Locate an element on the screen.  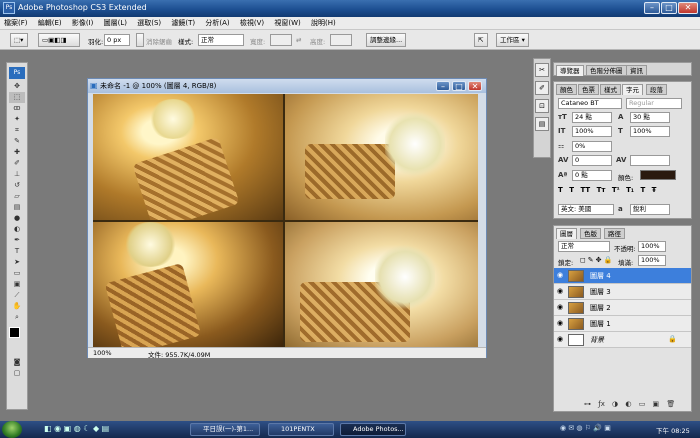
menu-edit: 編輯(E) is located at coordinates (50, 23).